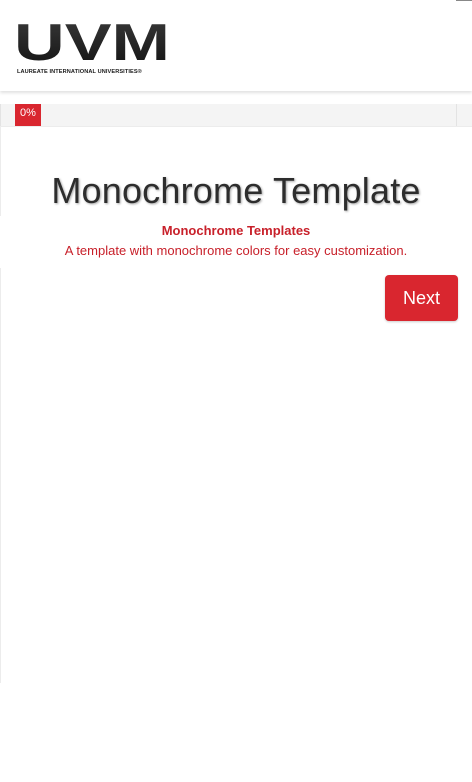 The image size is (472, 782). Describe the element at coordinates (236, 230) in the screenshot. I see `page-subtitle: Monochrome Templates` at that location.